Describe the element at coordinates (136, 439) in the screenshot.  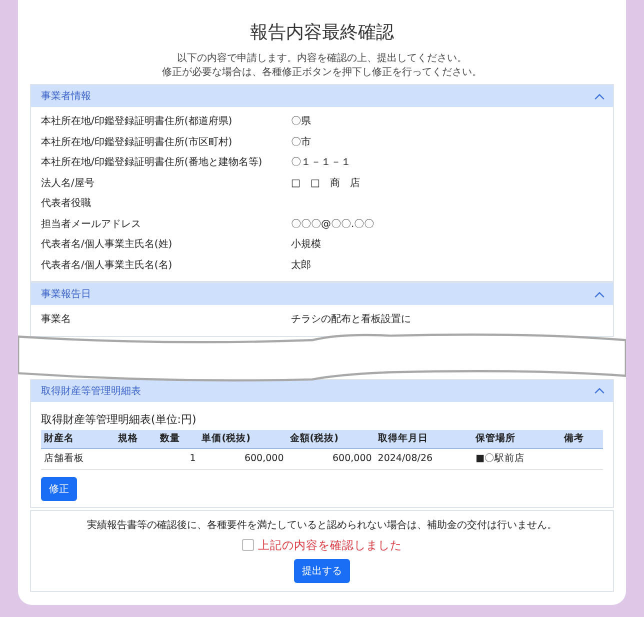
I see `column-header: 規格` at that location.